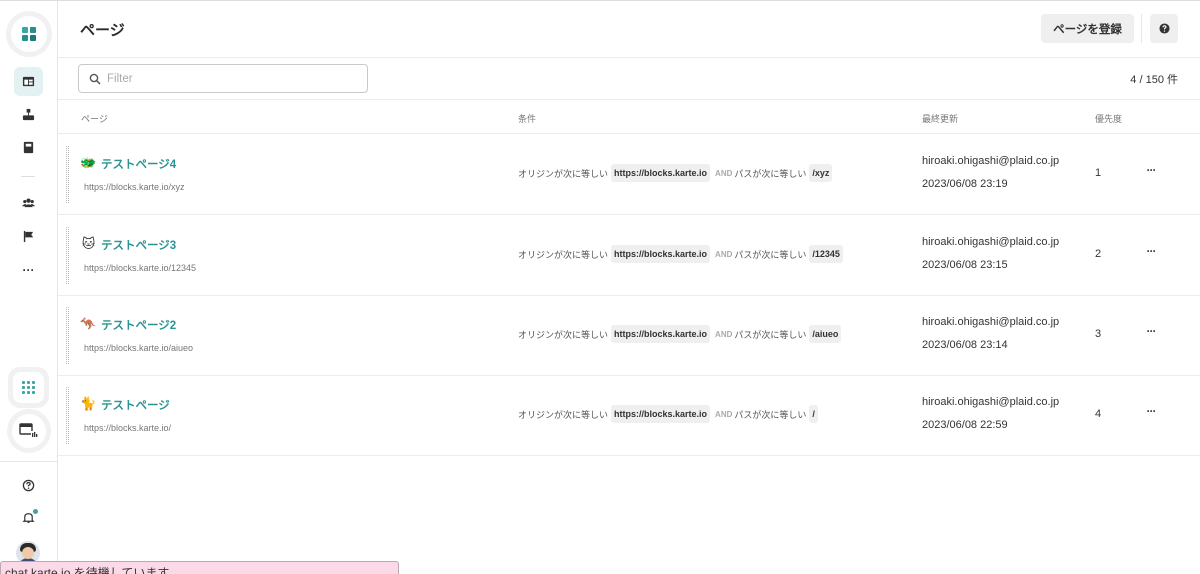 The width and height of the screenshot is (1200, 574). What do you see at coordinates (1154, 80) in the screenshot?
I see `result-count: 4 / 150 件` at bounding box center [1154, 80].